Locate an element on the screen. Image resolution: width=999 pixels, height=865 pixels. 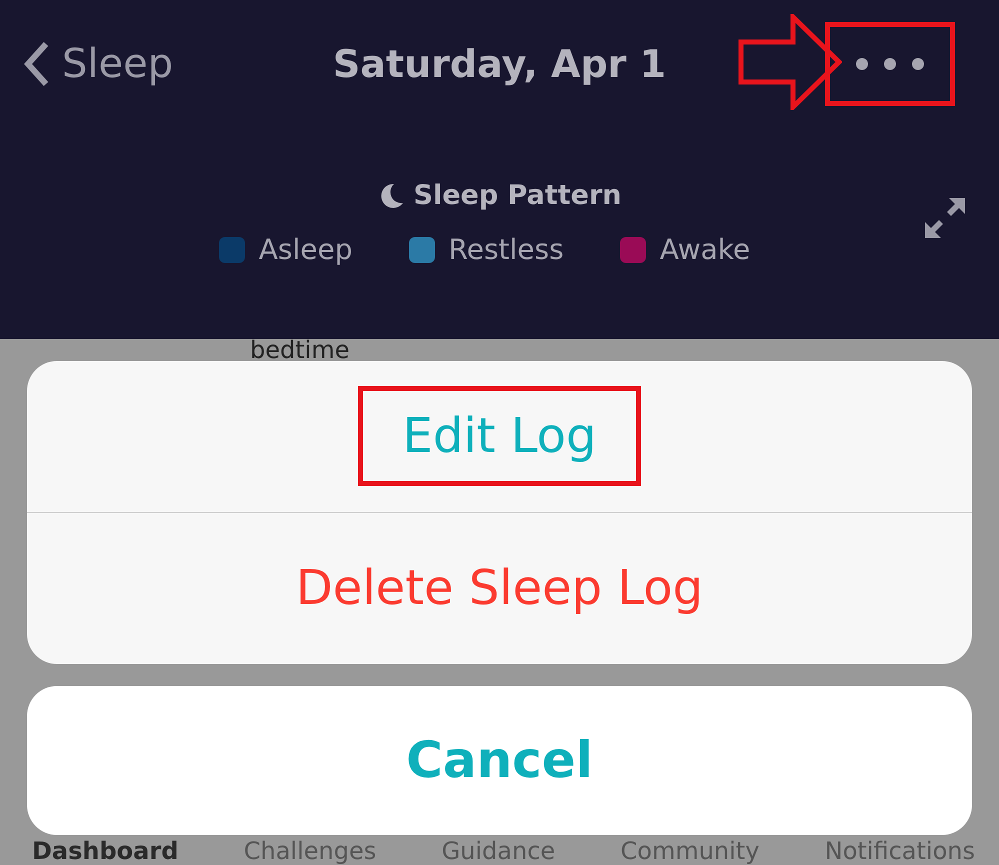
bedtime-label: bedtime is located at coordinates (300, 349).